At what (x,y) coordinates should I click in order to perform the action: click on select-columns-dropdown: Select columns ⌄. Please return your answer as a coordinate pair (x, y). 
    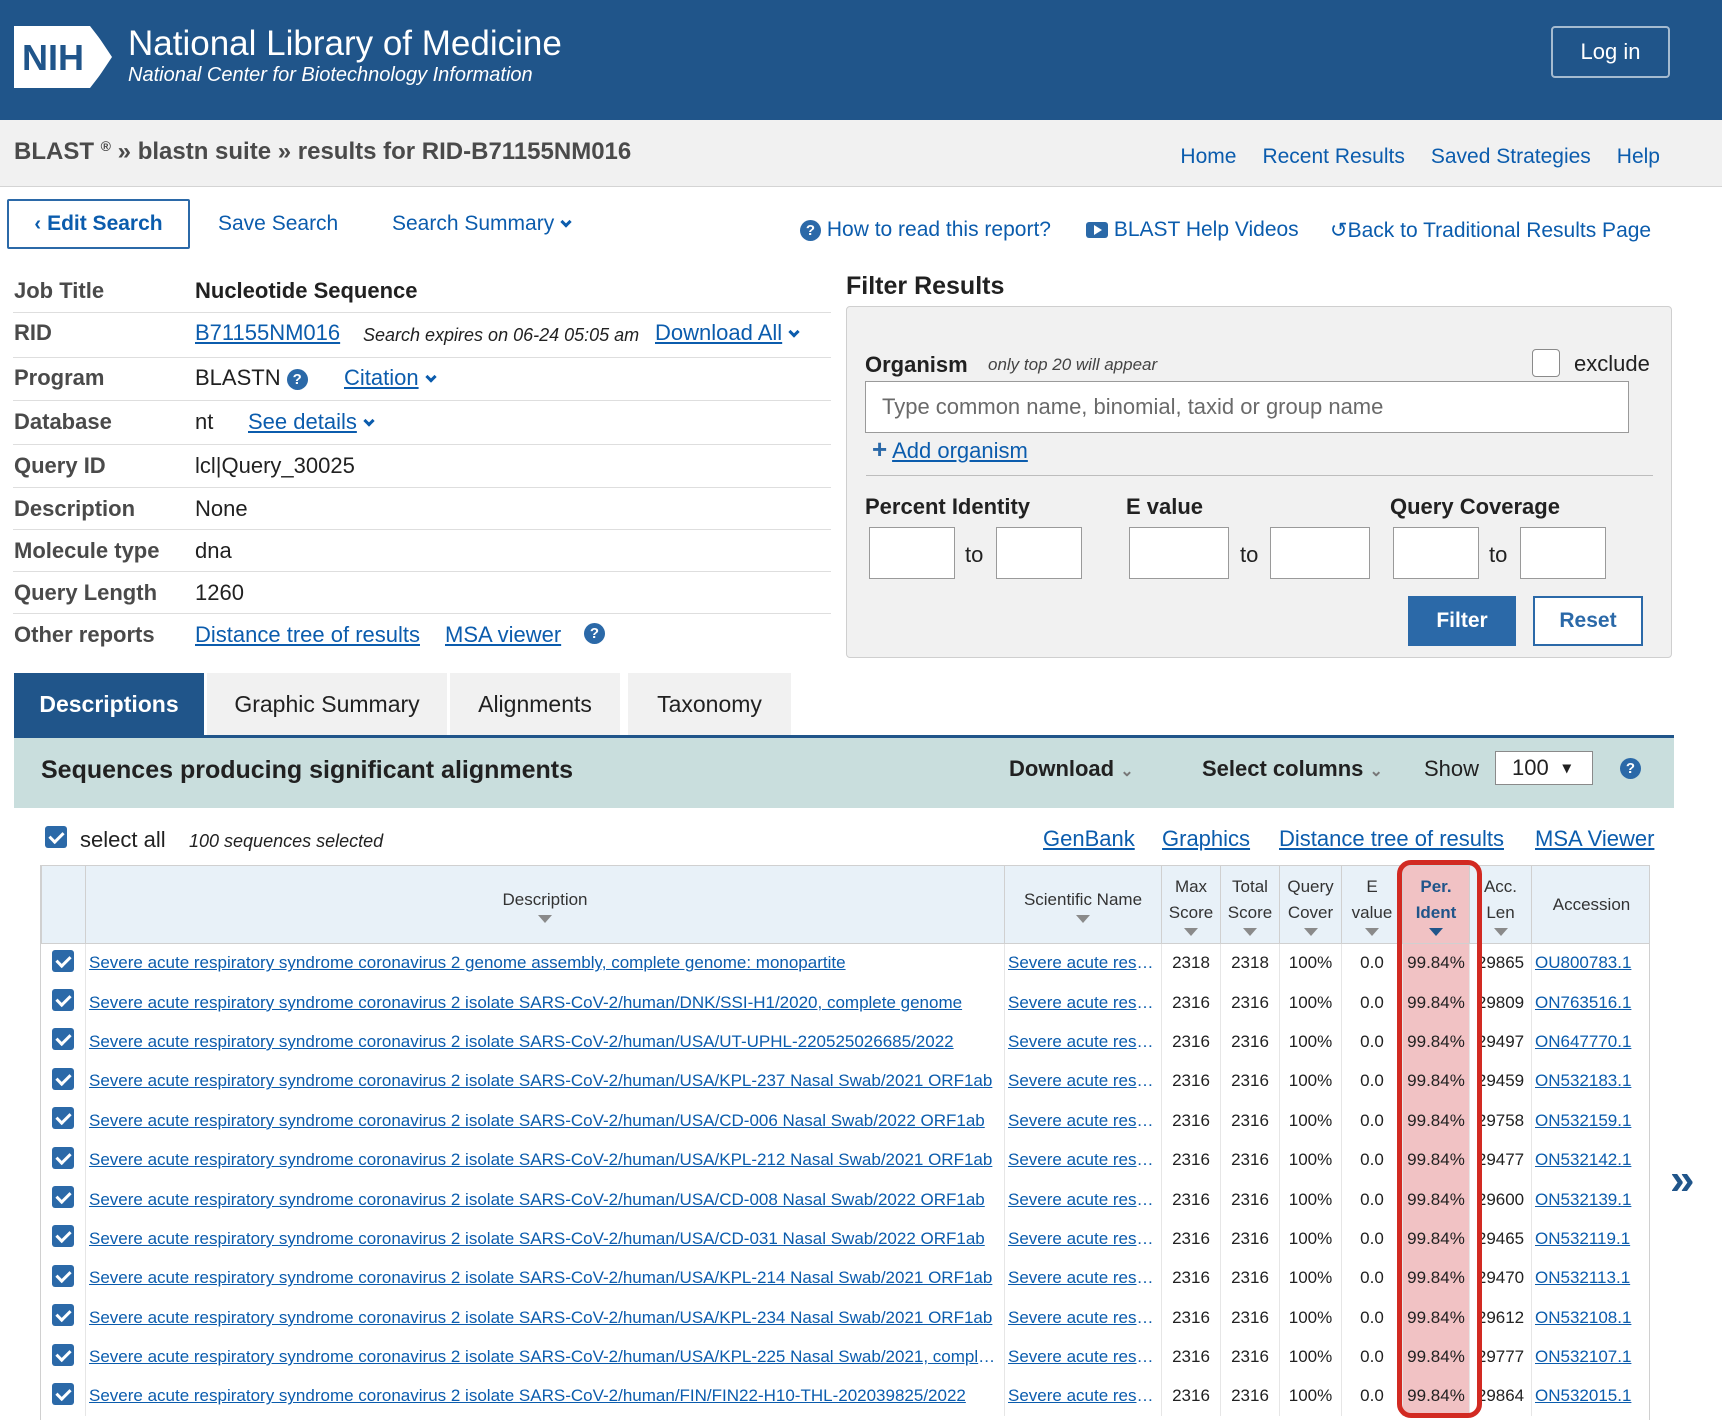
    Looking at the image, I should click on (1292, 769).